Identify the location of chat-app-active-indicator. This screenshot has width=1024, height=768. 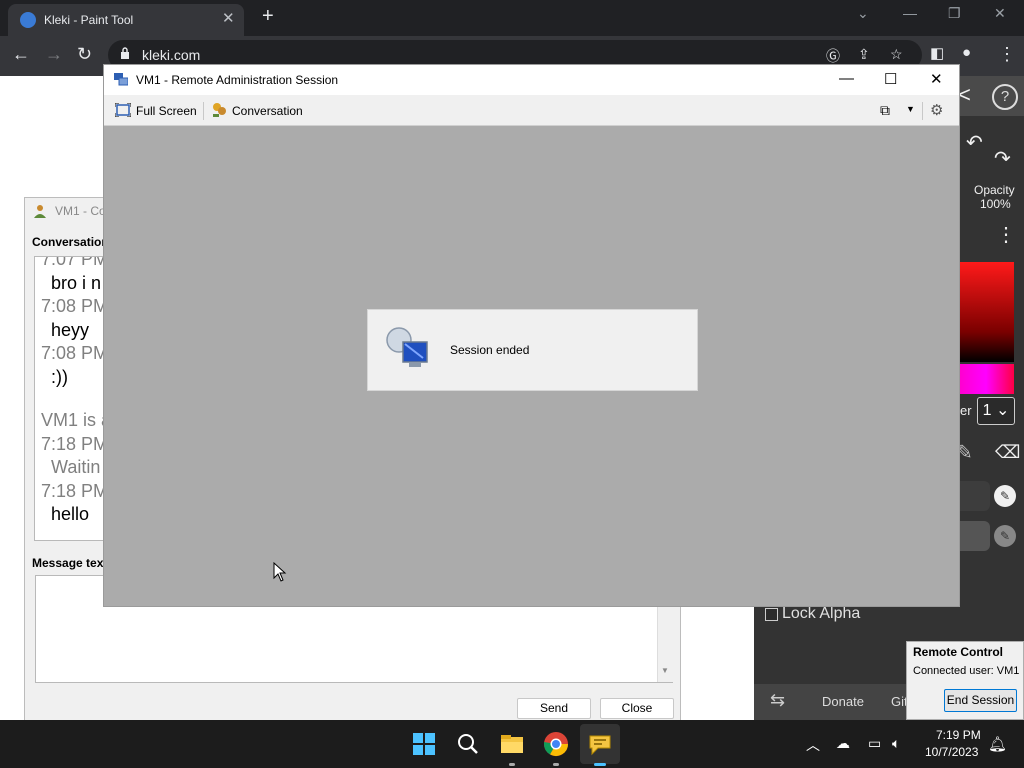
(600, 764).